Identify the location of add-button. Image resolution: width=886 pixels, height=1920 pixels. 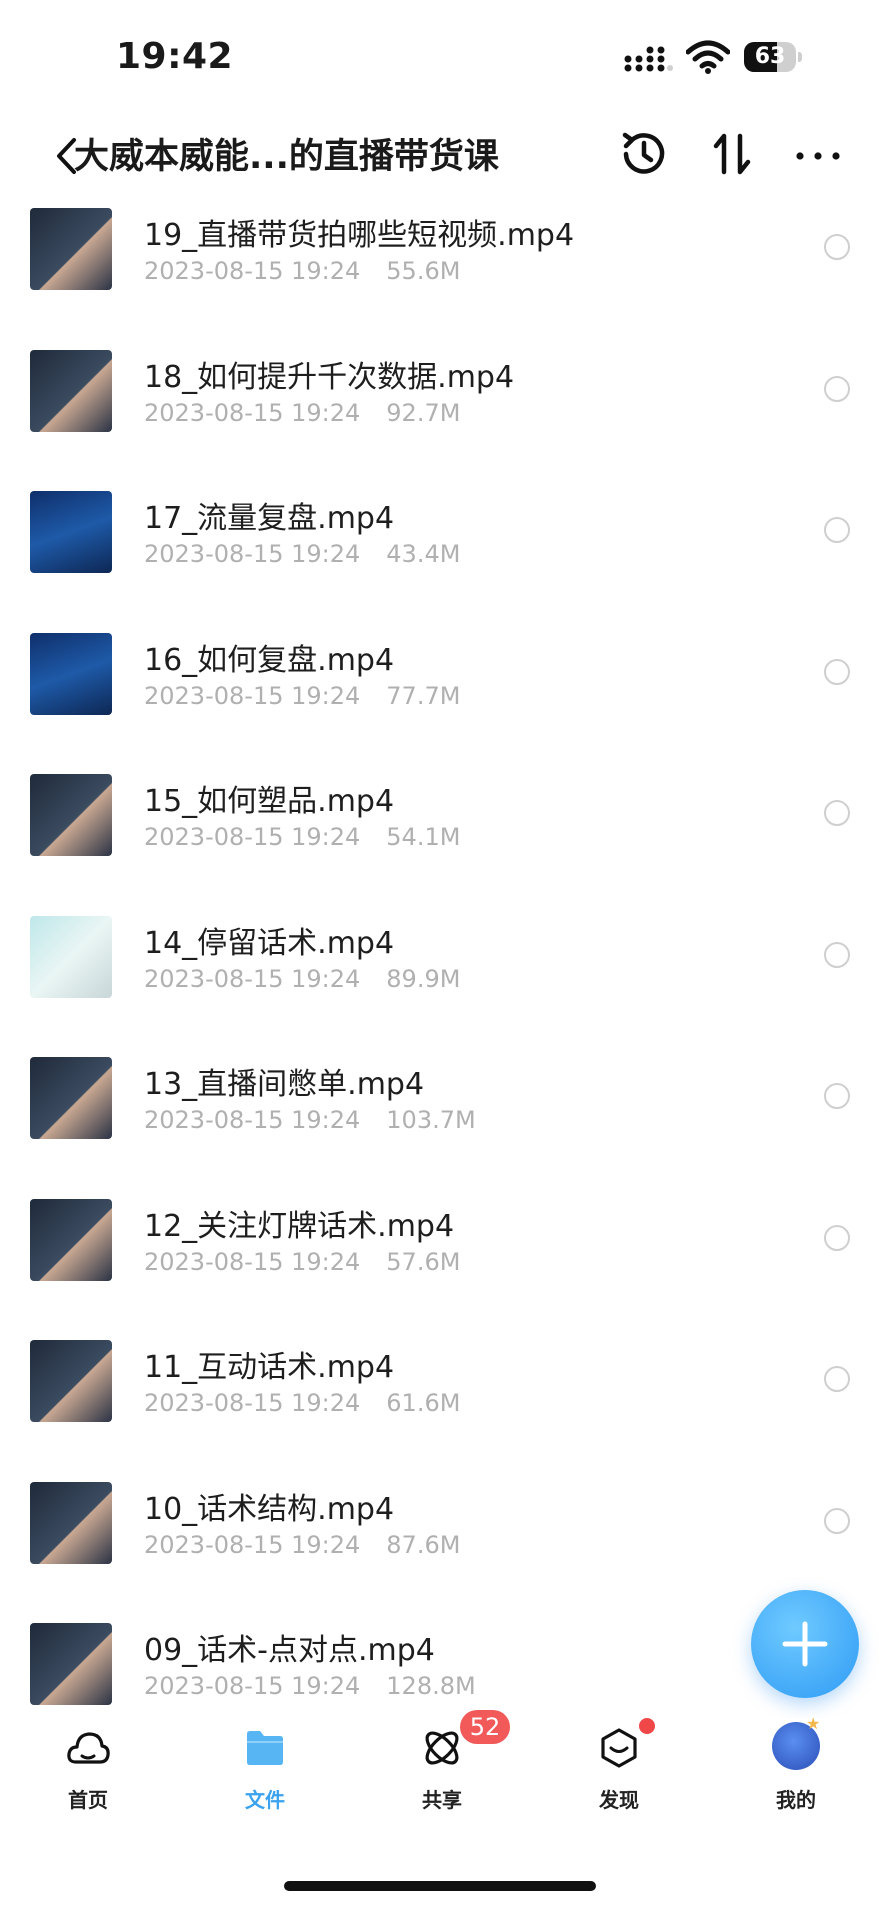
(805, 1644).